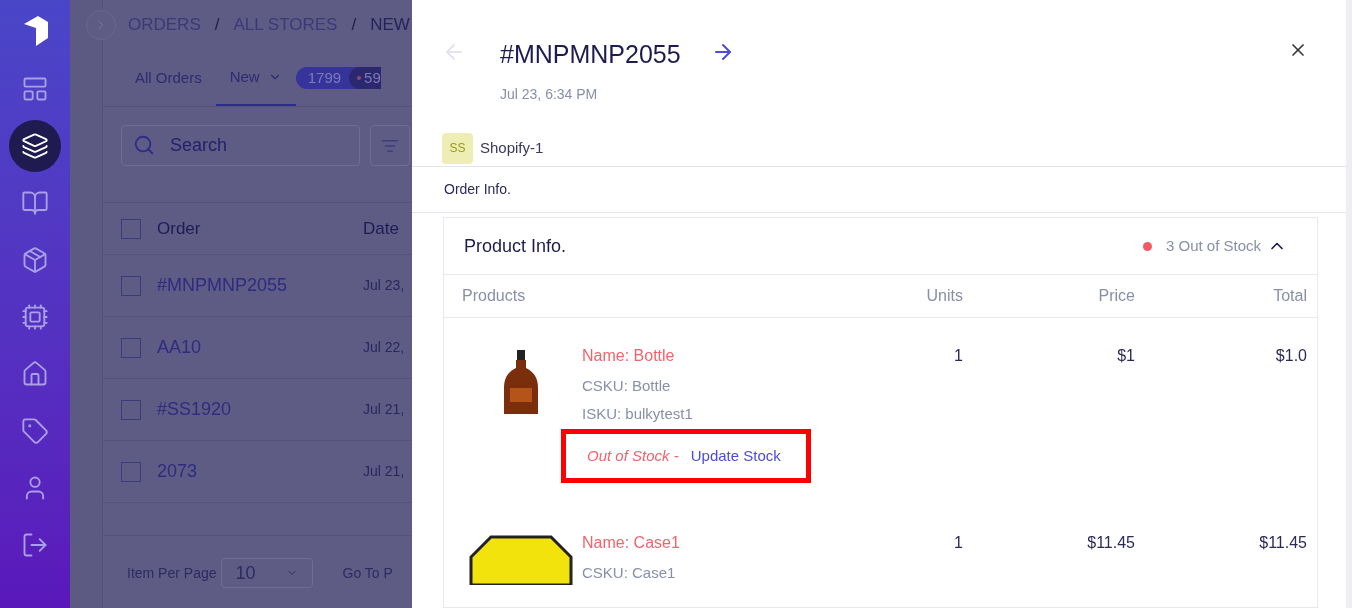  Describe the element at coordinates (1125, 356) in the screenshot. I see `price-cell-text: $1` at that location.